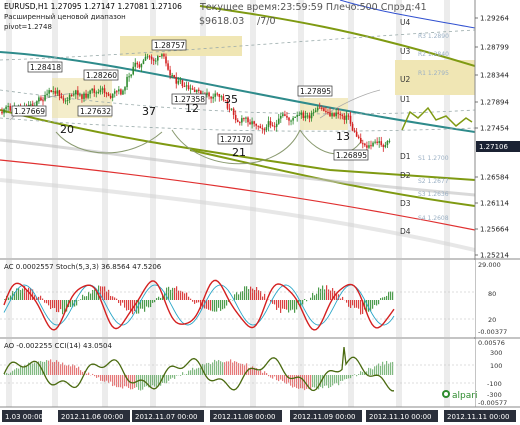  What do you see at coordinates (405, 79) in the screenshot?
I see `level-u2: U2` at bounding box center [405, 79].